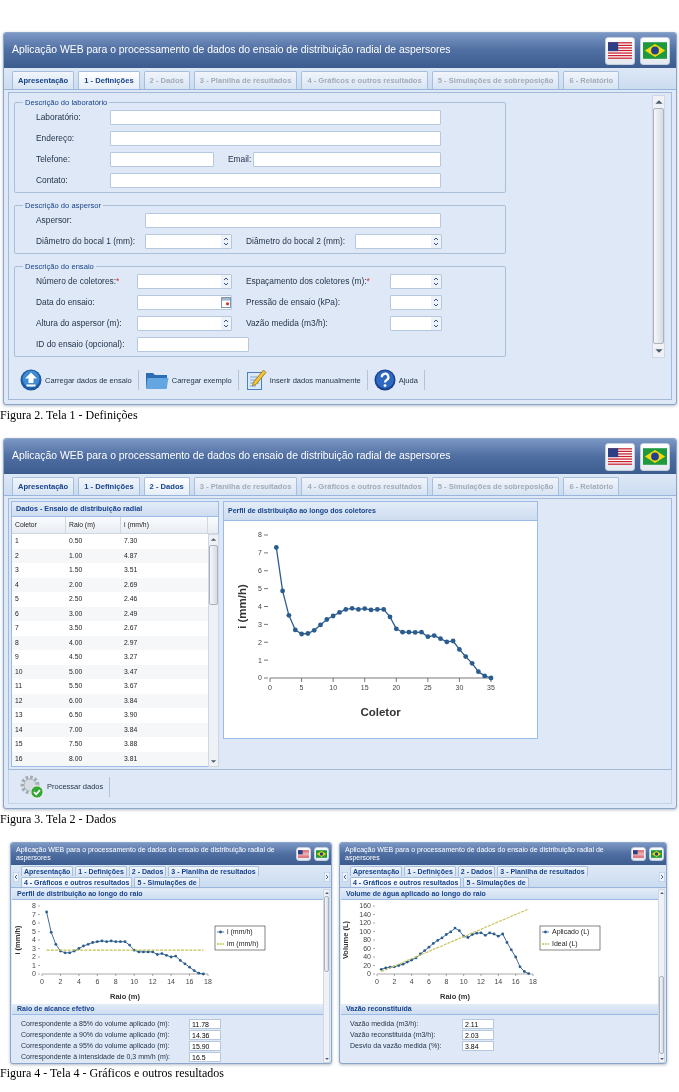  What do you see at coordinates (184, 302) in the screenshot?
I see `date-field` at bounding box center [184, 302].